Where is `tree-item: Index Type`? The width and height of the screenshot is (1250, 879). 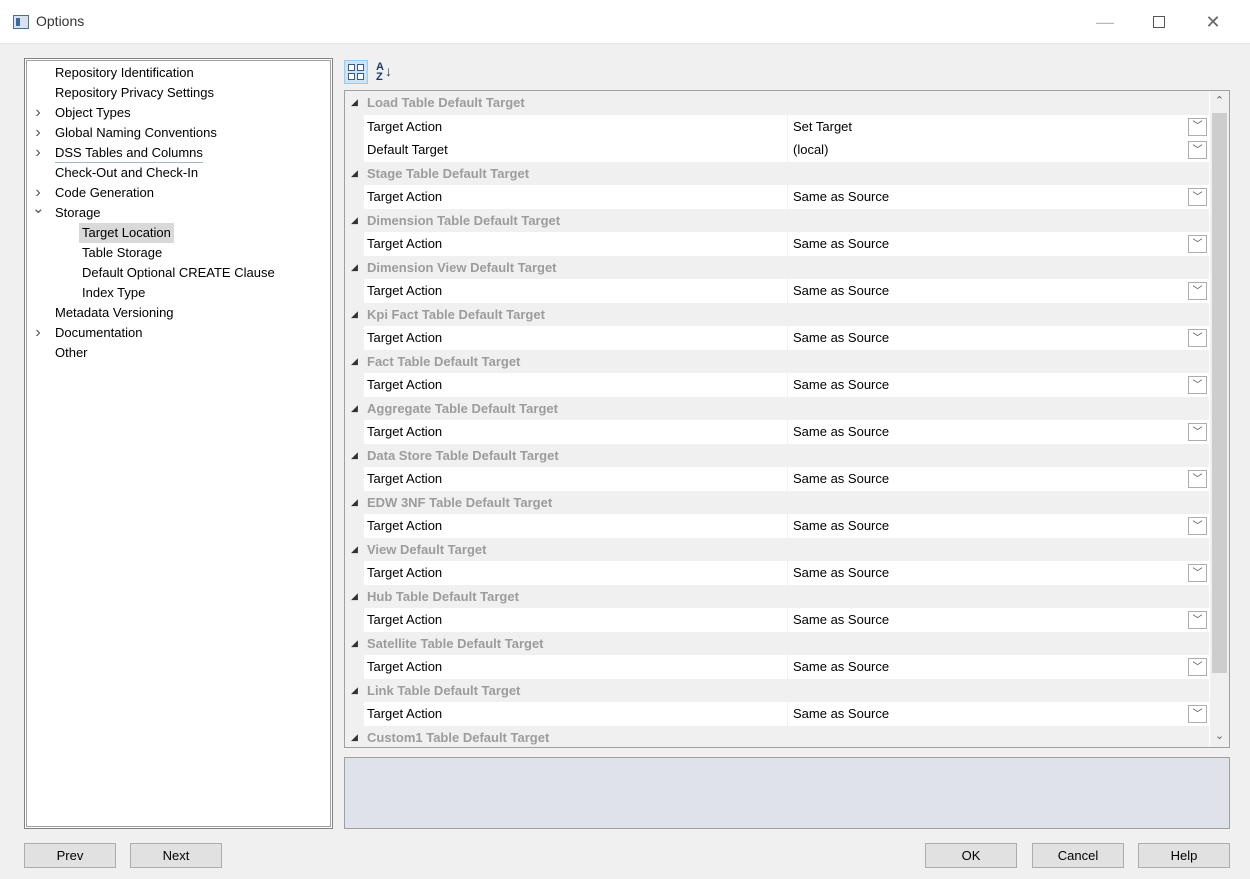 tree-item: Index Type is located at coordinates (178, 293).